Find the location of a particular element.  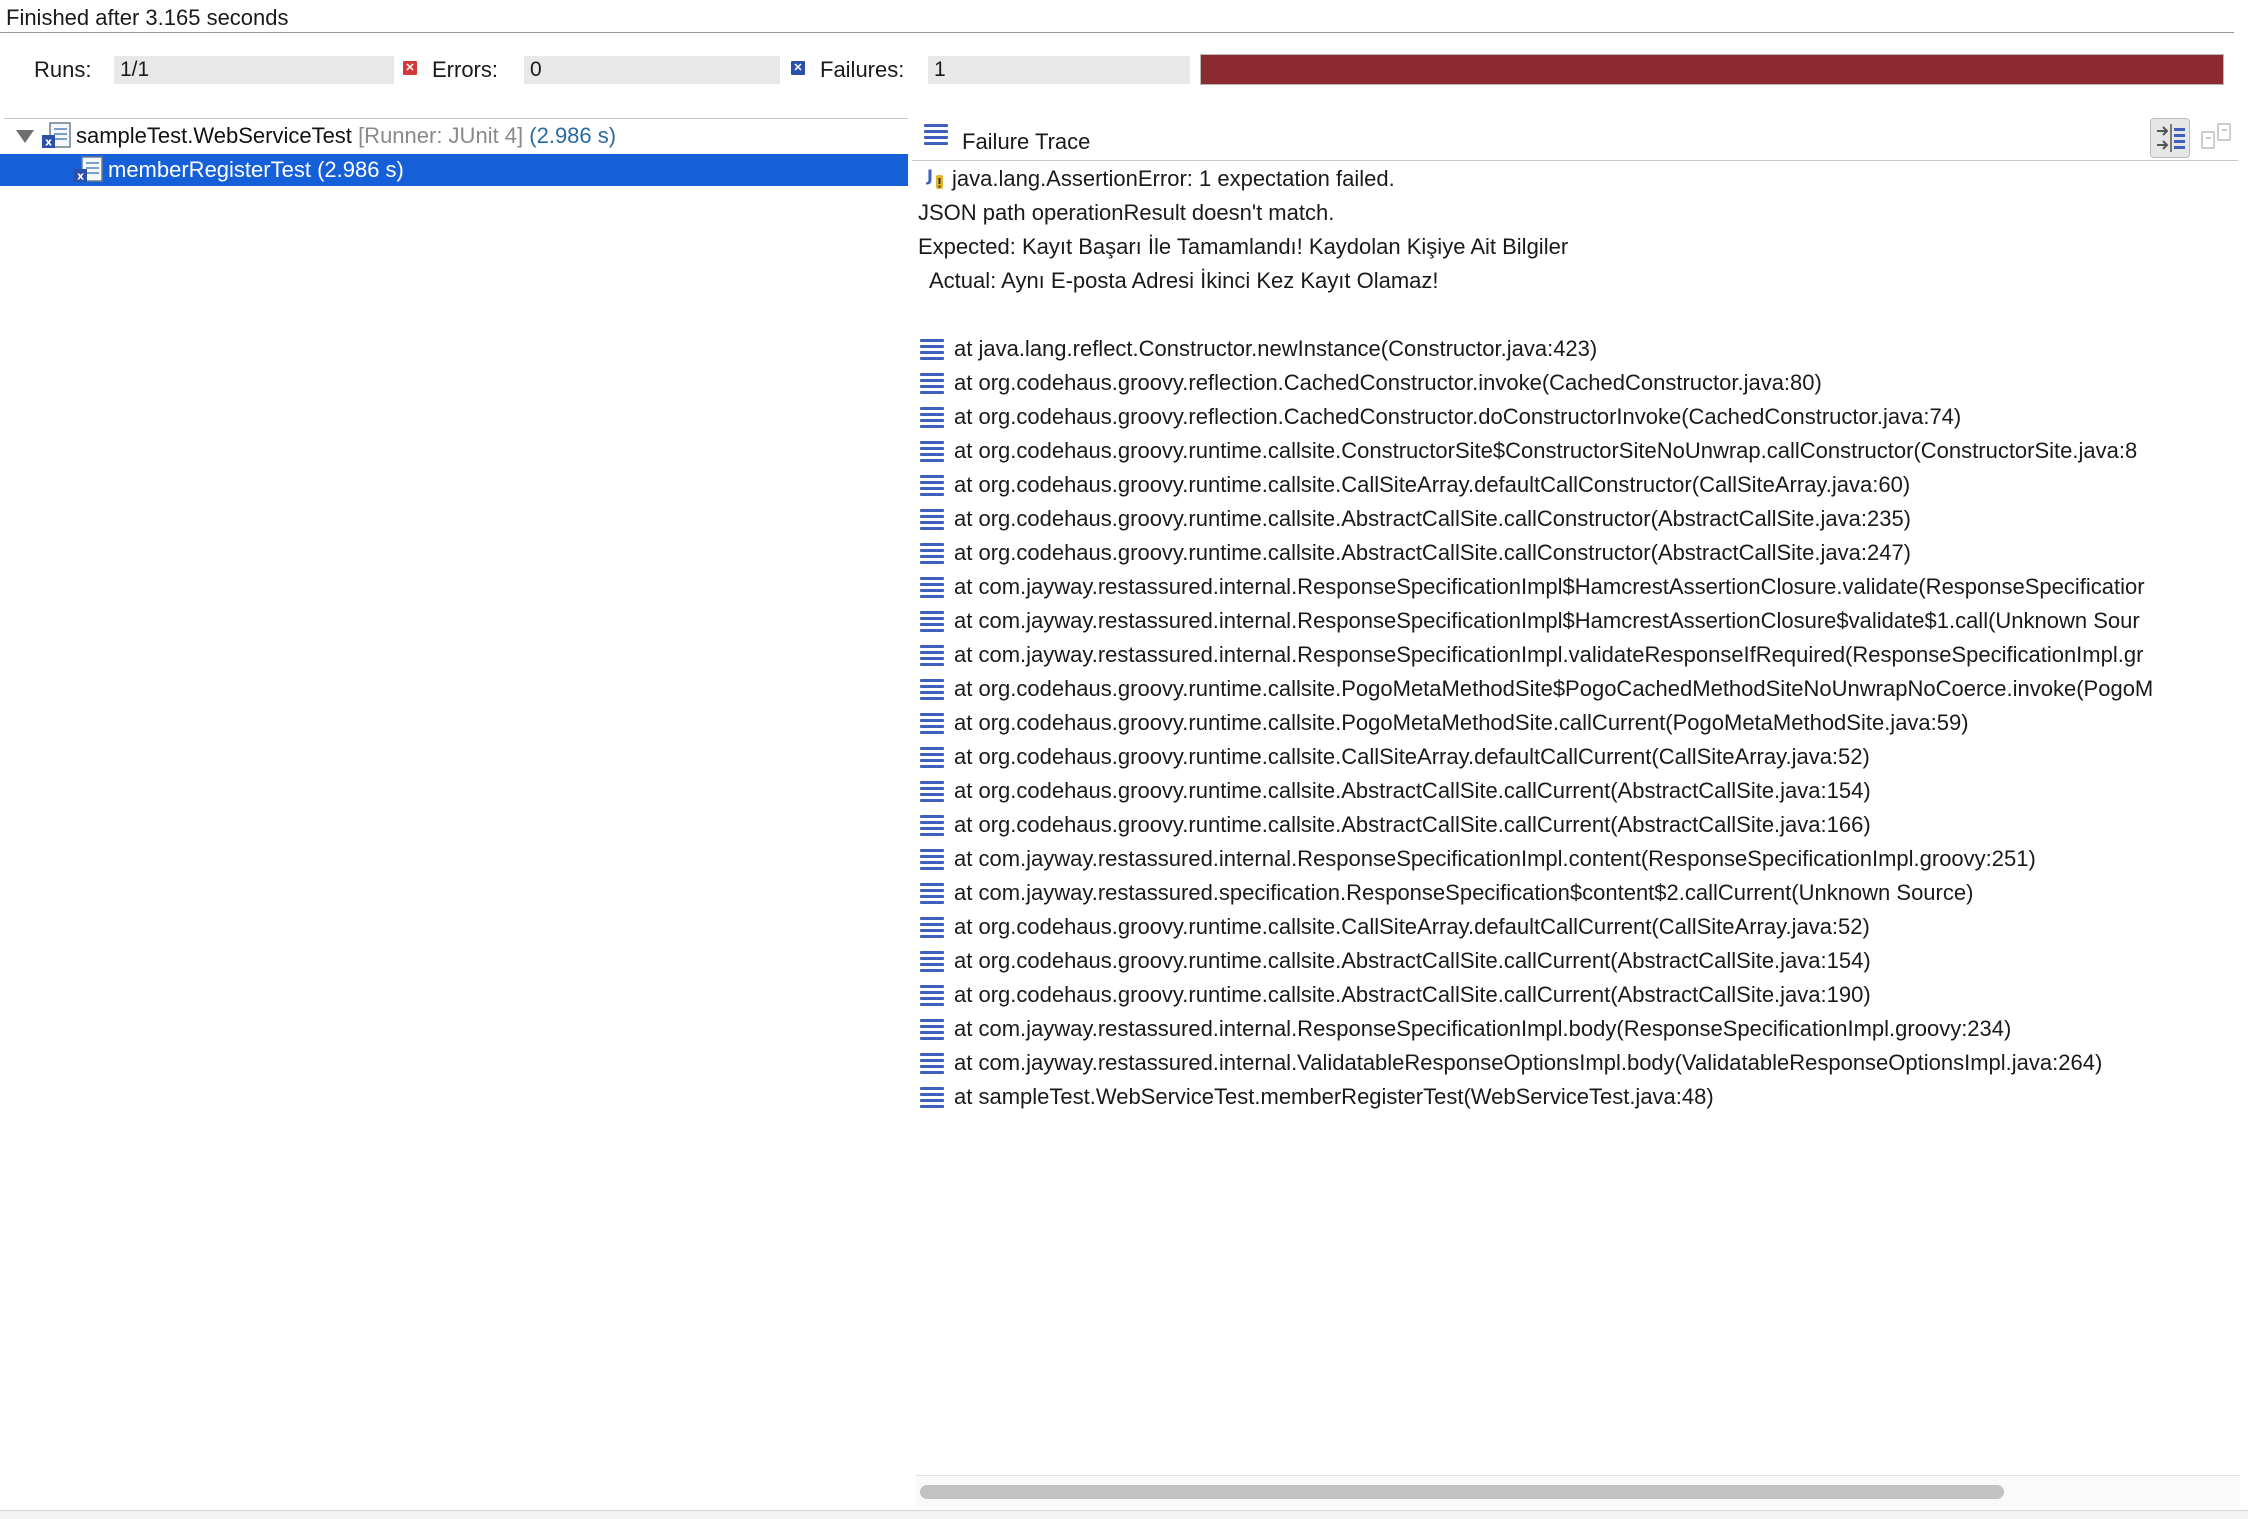

junit-failure-icon: J is located at coordinates (934, 177).